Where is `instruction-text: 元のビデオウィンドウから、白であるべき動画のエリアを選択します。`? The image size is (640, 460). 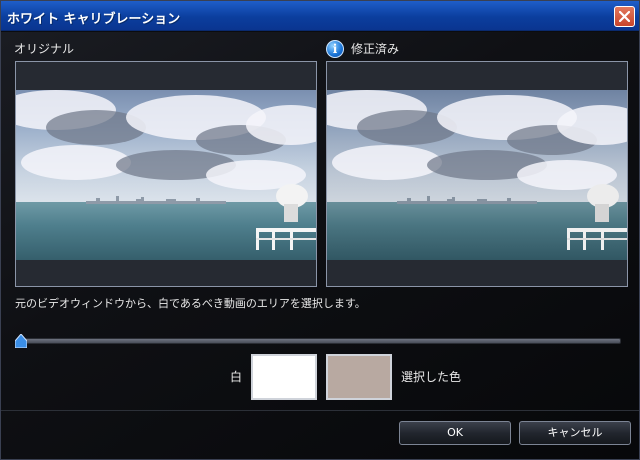
instruction-text: 元のビデオウィンドウから、白であるべき動画のエリアを選択します。 is located at coordinates (190, 303).